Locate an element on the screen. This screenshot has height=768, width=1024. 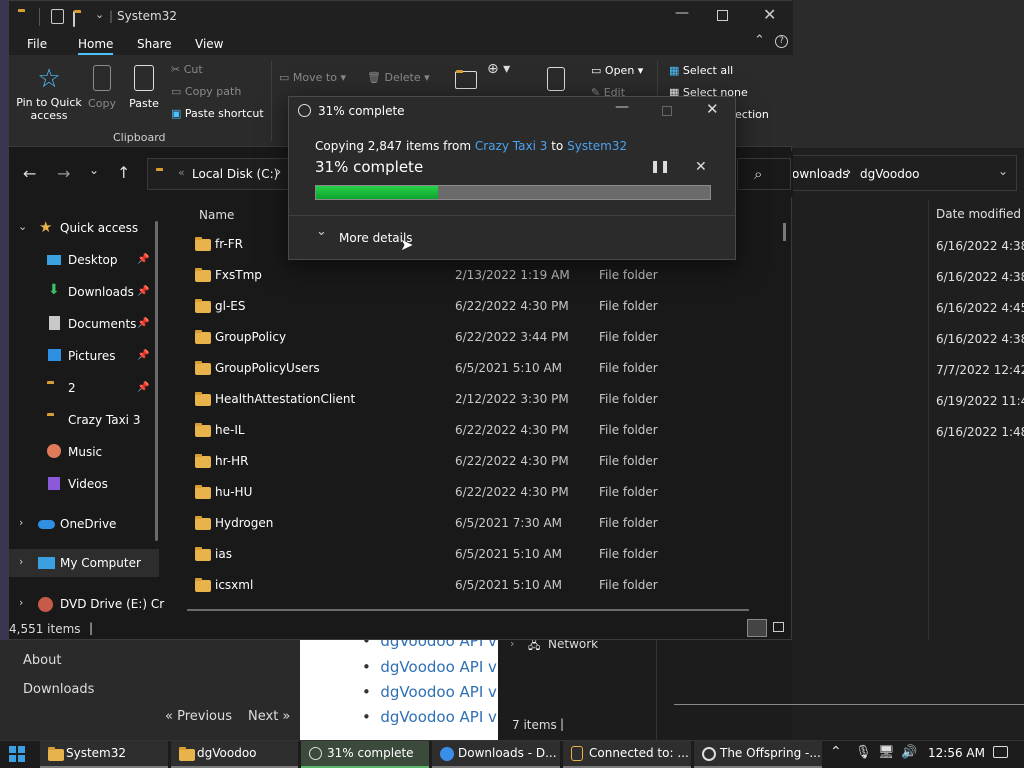
about-link: About is located at coordinates (42, 660).